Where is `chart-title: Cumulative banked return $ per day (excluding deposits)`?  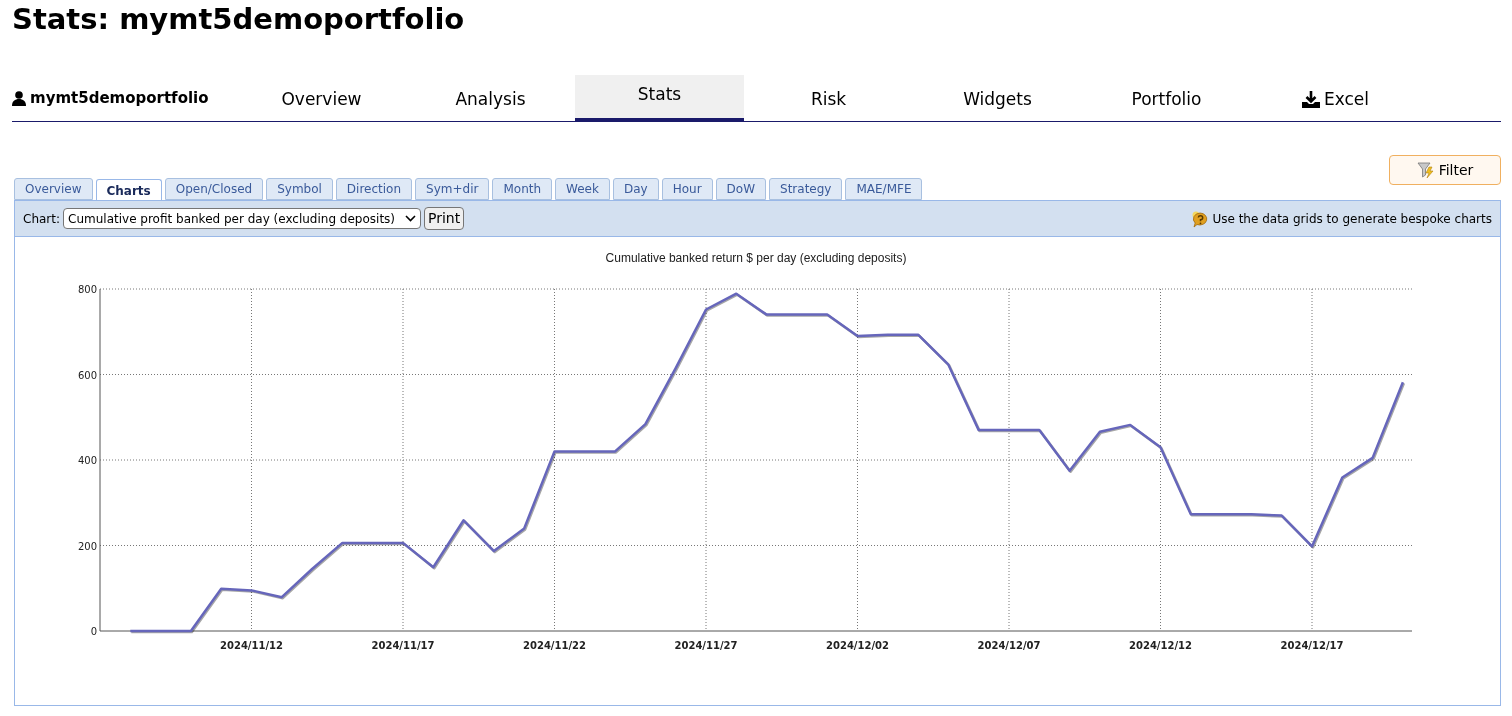 chart-title: Cumulative banked return $ per day (excluding deposits) is located at coordinates (756, 258).